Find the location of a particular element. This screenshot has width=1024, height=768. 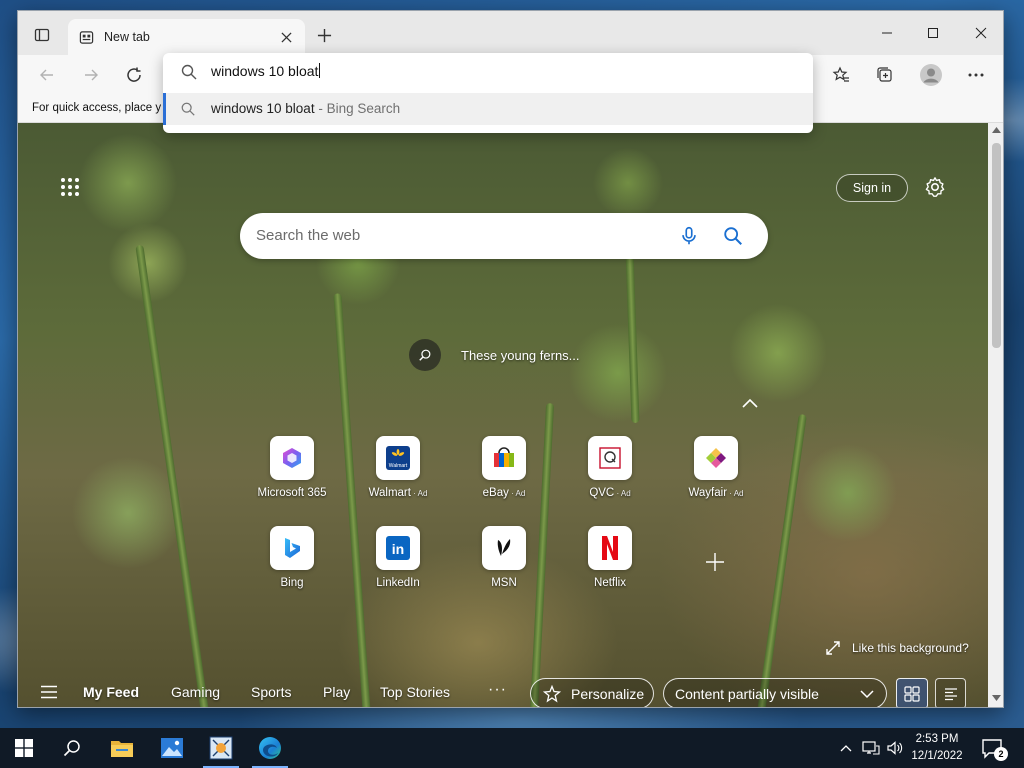

tab-my-feed: My Feed is located at coordinates (111, 692).